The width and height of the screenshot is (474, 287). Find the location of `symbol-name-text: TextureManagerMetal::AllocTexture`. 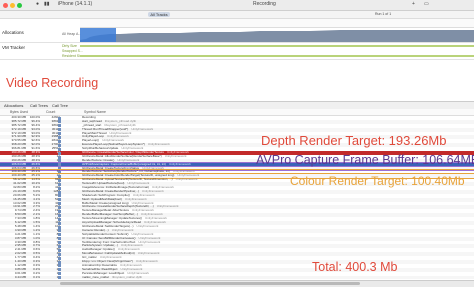

symbol-name-text: TextureManagerMetal::AllocTexture is located at coordinates (106, 211).